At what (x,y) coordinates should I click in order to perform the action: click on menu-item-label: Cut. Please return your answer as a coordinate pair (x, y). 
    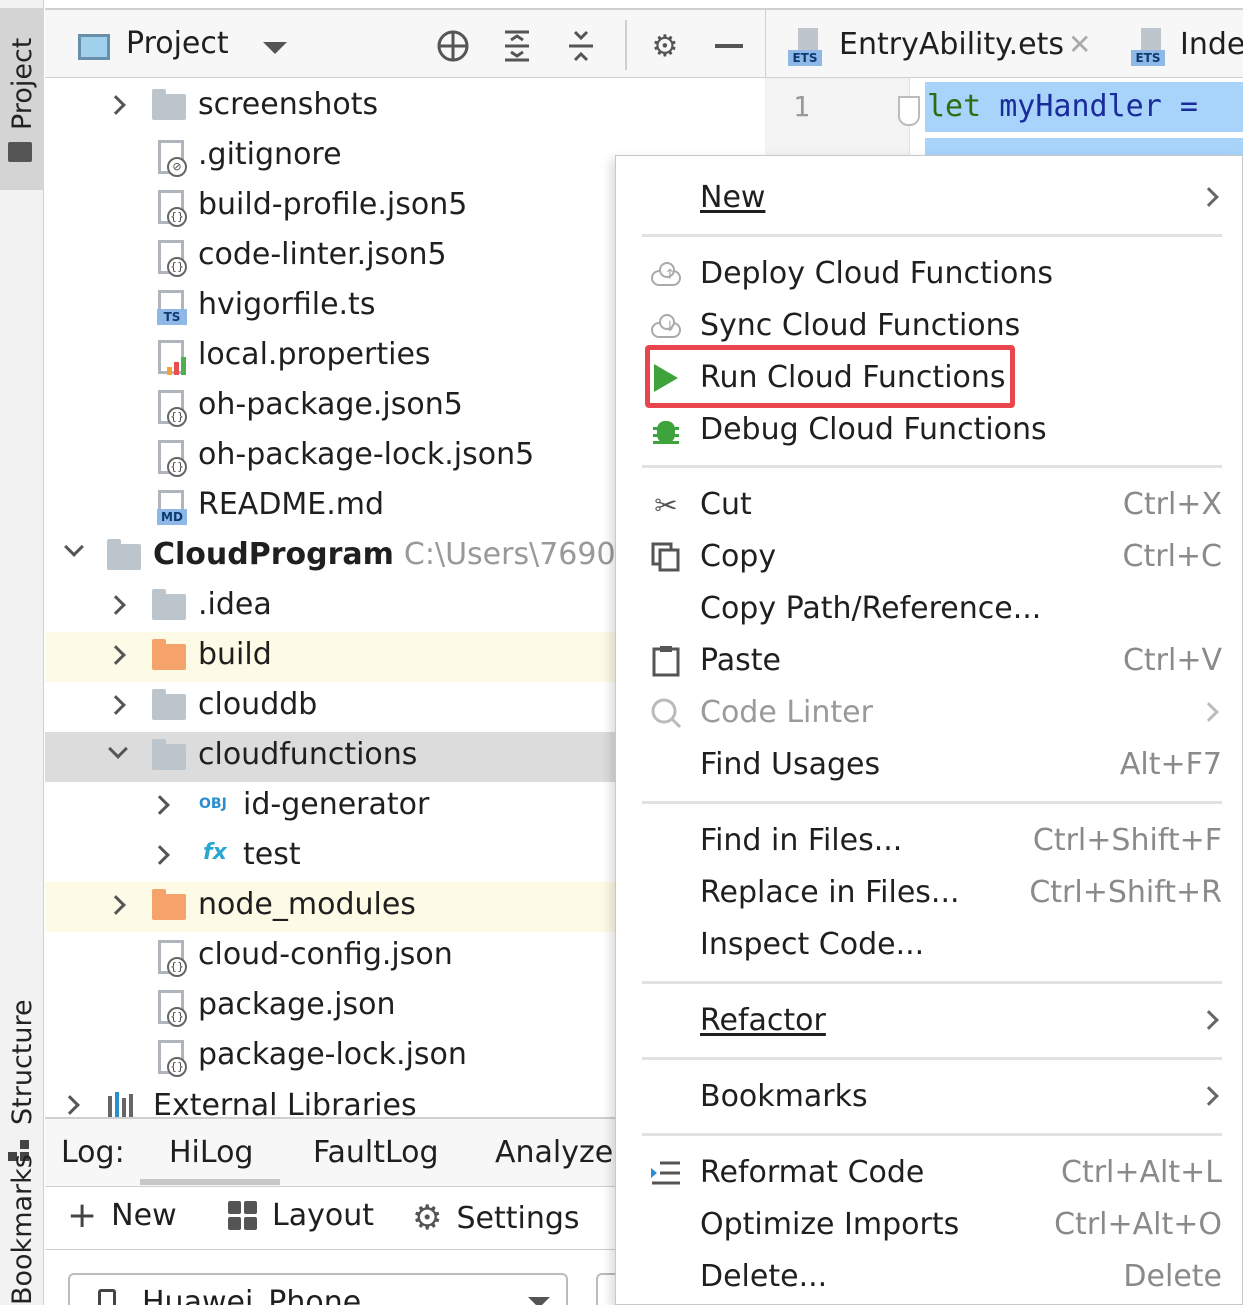
    Looking at the image, I should click on (726, 504).